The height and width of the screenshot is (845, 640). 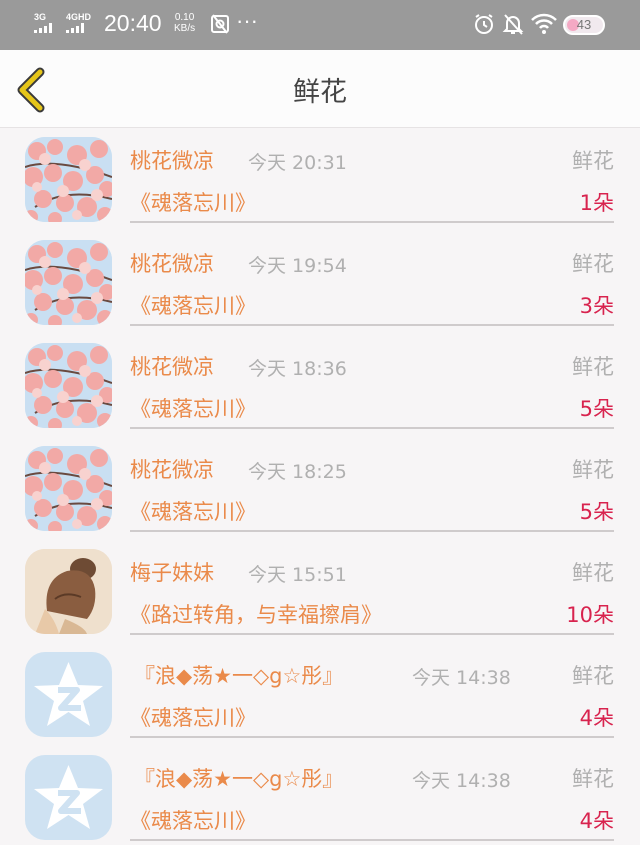 I want to click on gift-list-item: 桃花微凉 今天 18:25 鲜花《魂落忘川》 5朵, so click(x=320, y=488).